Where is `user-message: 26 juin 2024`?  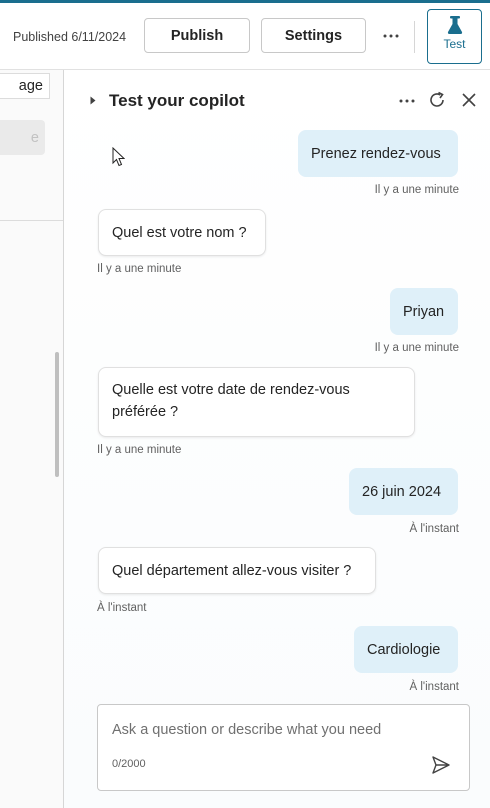
user-message: 26 juin 2024 is located at coordinates (403, 491).